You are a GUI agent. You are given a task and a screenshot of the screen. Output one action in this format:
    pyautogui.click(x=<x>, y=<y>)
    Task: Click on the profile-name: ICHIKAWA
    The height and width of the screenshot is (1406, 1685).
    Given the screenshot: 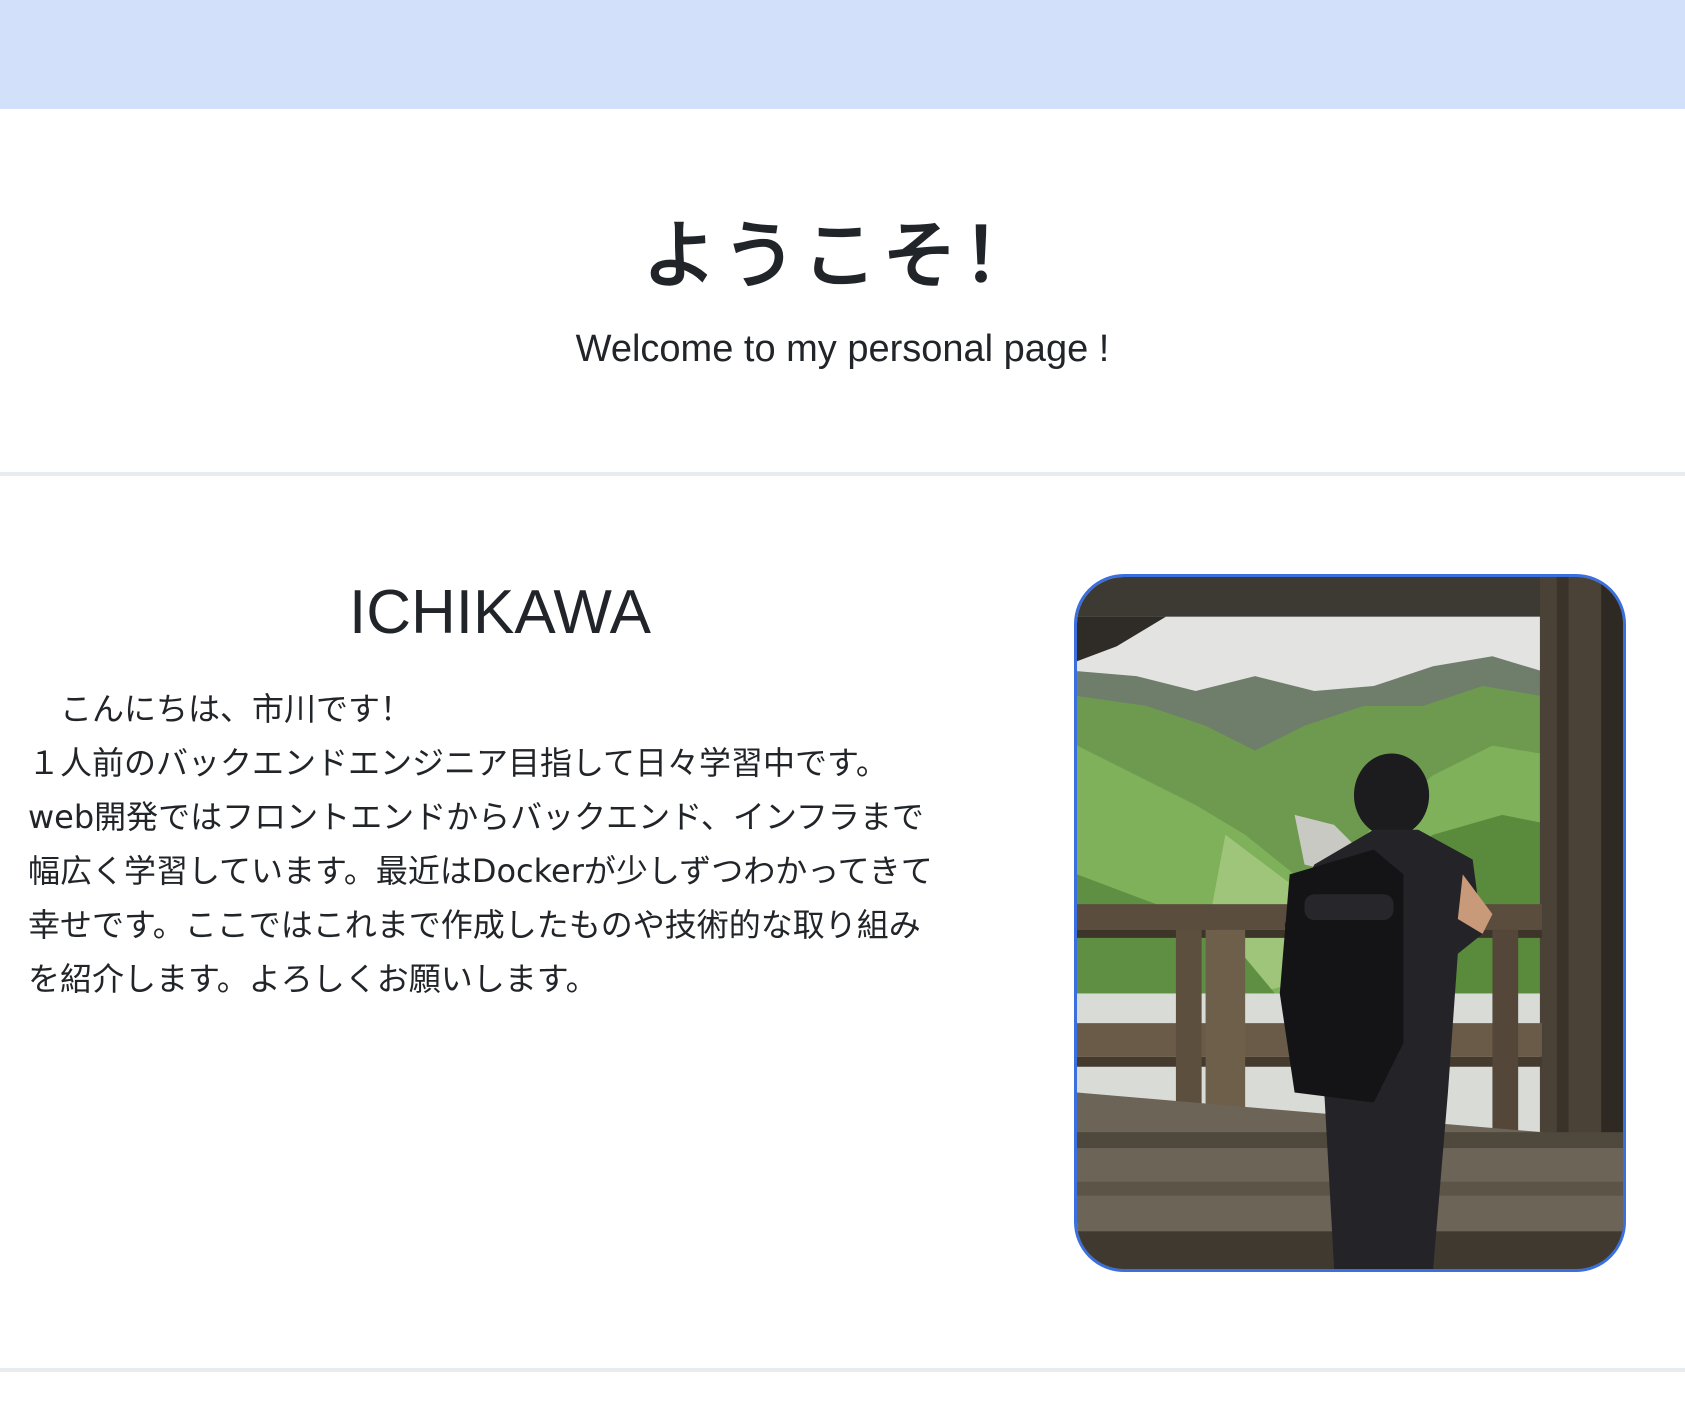 What is the action you would take?
    pyautogui.click(x=500, y=612)
    